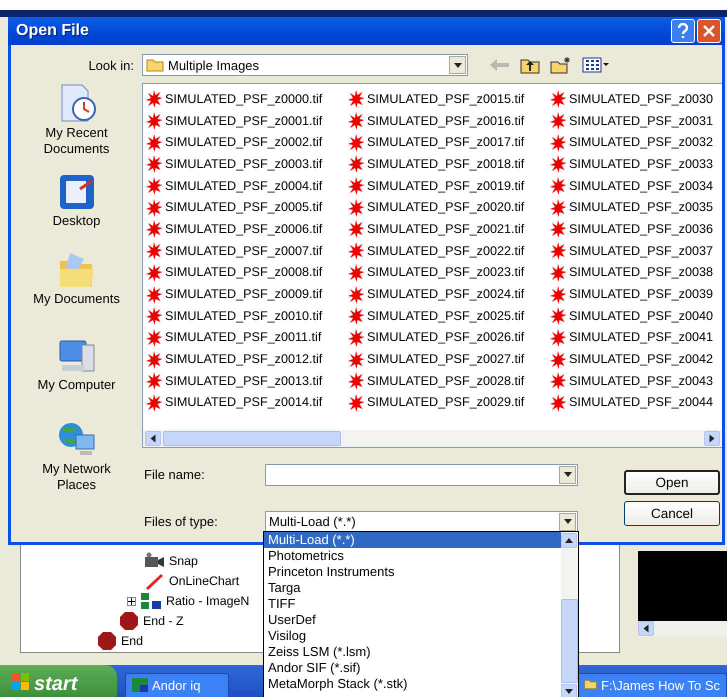  Describe the element at coordinates (447, 142) in the screenshot. I see `file-item: SIMULATED_PSF_z0017.tif` at that location.